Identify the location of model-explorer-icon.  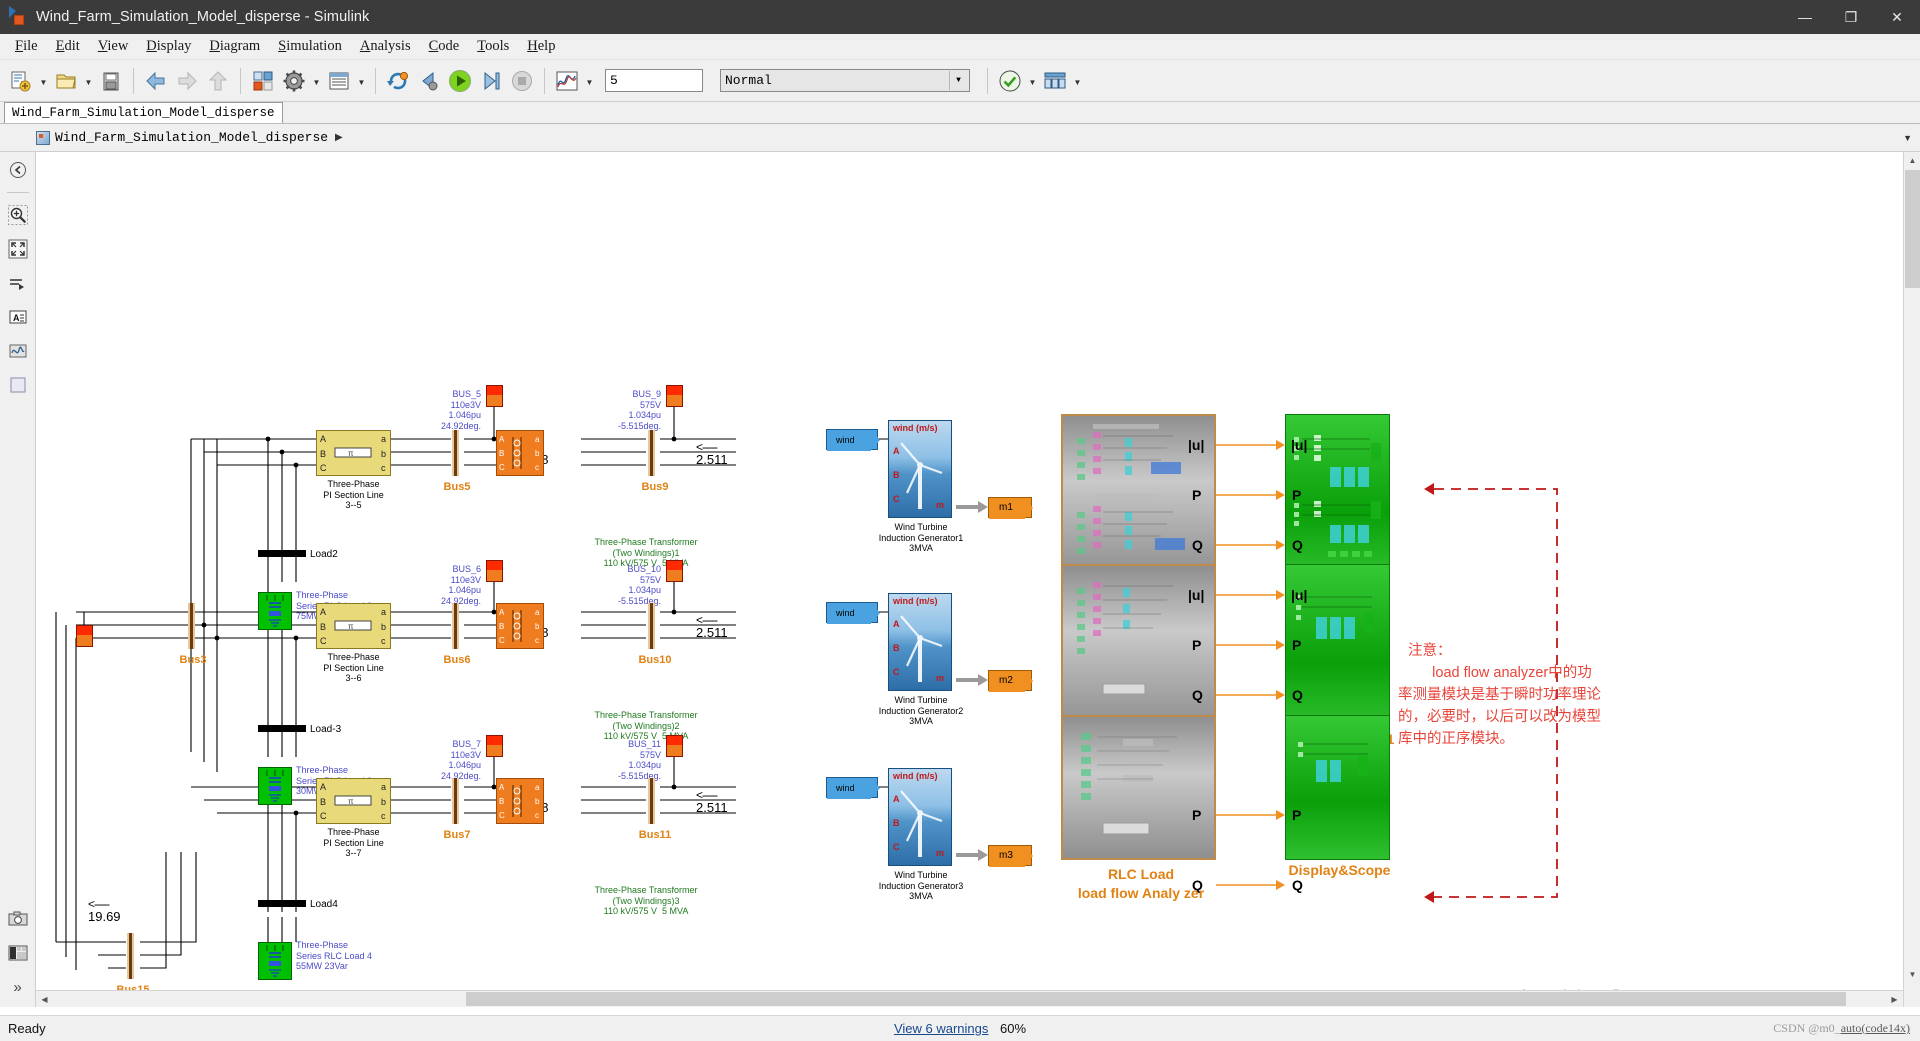
(339, 81).